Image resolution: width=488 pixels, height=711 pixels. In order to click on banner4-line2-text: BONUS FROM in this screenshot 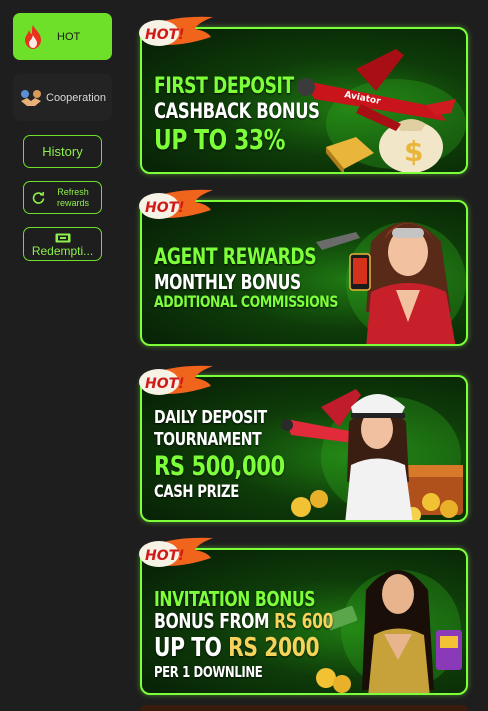, I will do `click(214, 621)`.